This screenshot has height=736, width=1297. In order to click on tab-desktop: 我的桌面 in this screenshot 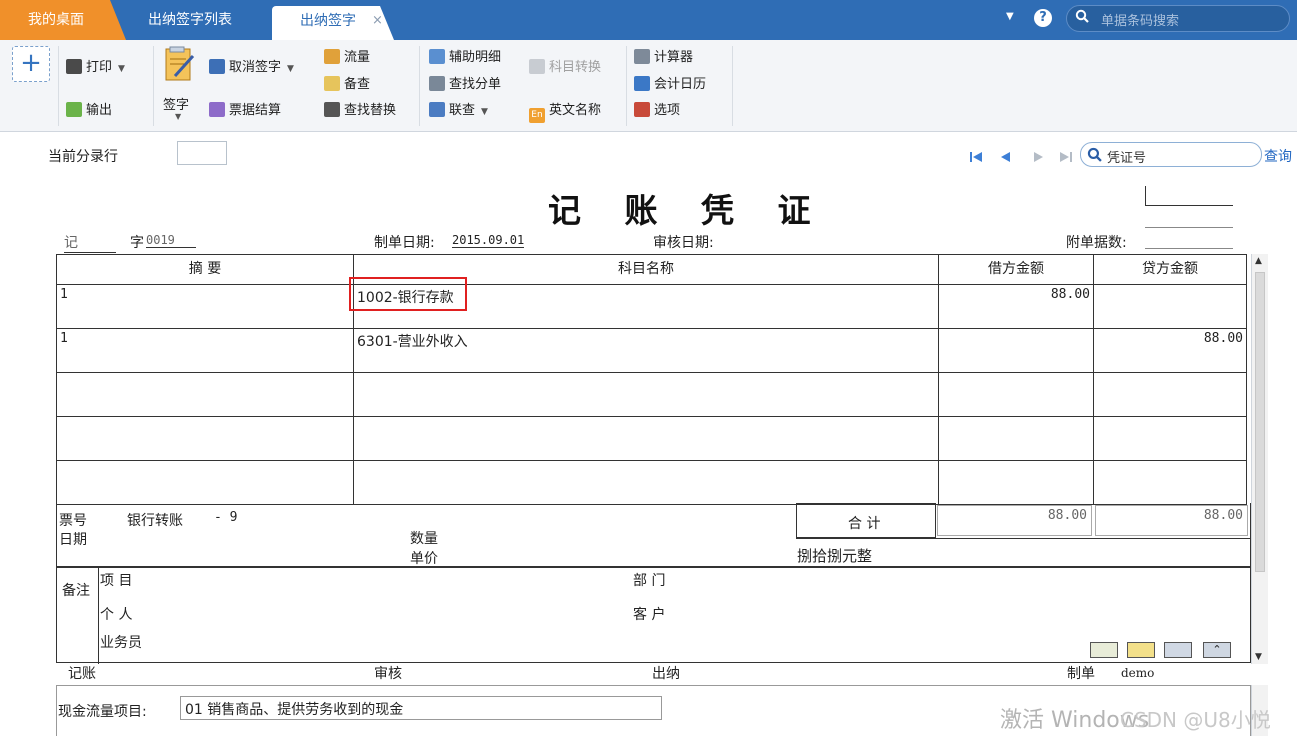, I will do `click(63, 20)`.